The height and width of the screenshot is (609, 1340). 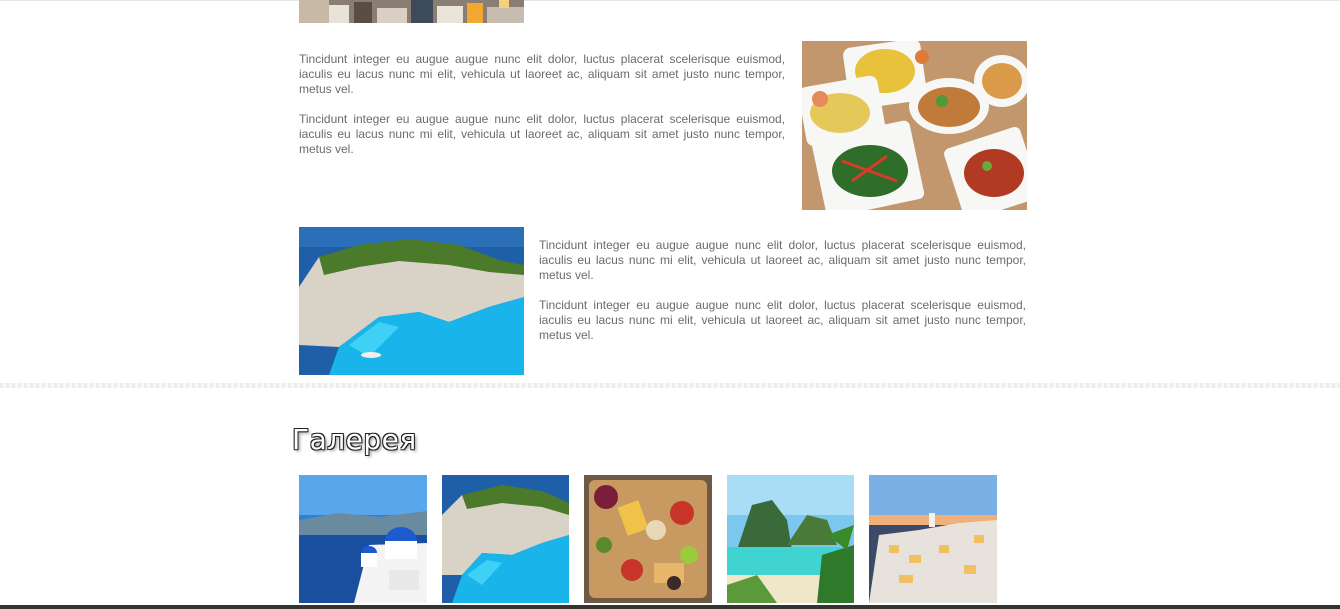 What do you see at coordinates (670, 385) in the screenshot?
I see `section-divider` at bounding box center [670, 385].